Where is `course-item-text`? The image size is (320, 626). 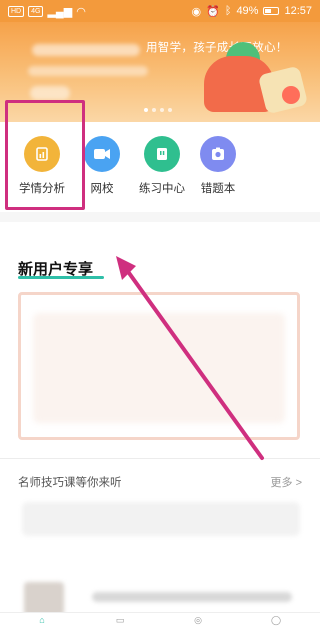 course-item-text is located at coordinates (192, 597).